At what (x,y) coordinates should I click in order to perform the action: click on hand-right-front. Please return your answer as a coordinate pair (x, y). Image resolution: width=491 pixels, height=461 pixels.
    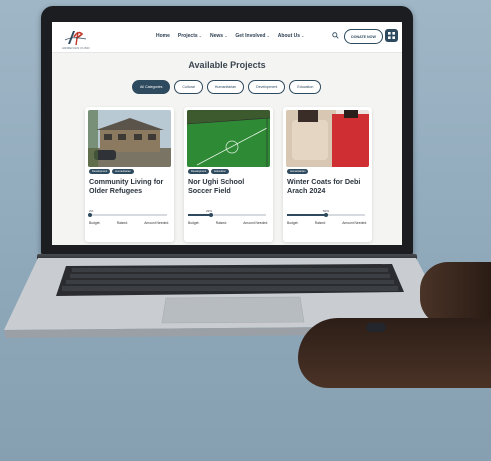
    Looking at the image, I should click on (394, 353).